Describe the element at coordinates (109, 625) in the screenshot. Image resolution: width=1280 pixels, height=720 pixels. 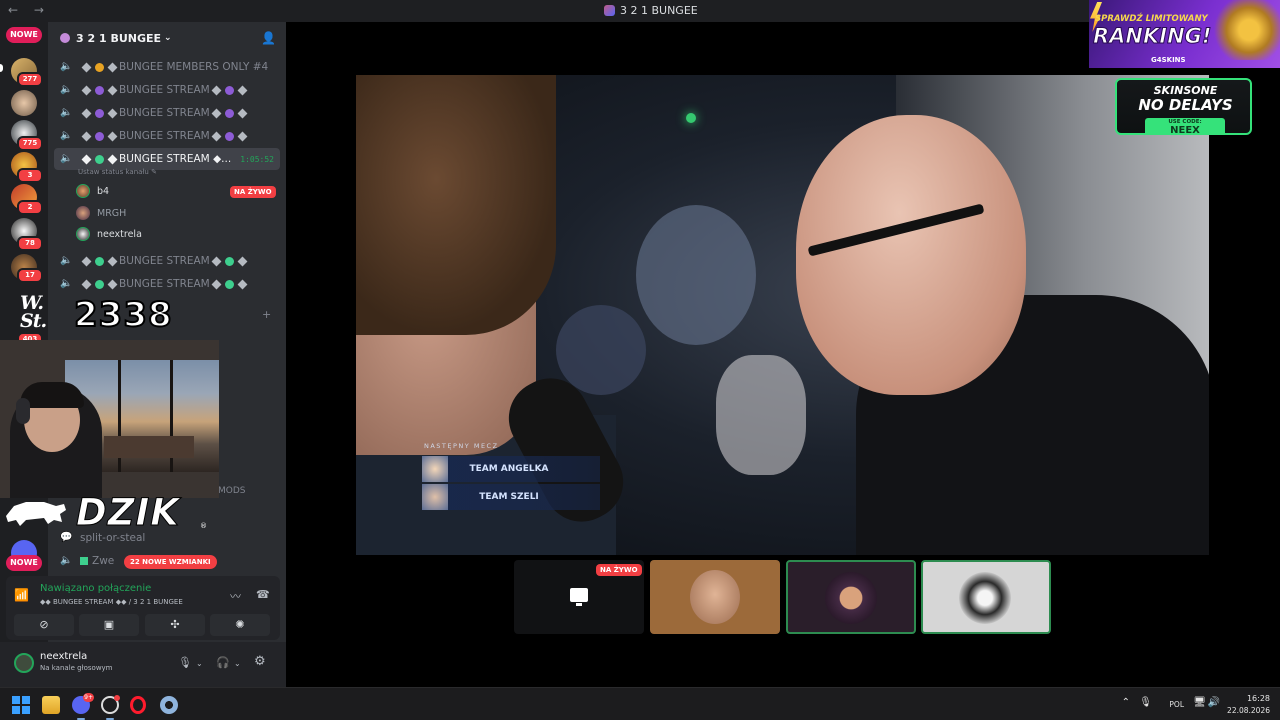
I see `screen-share-button: ▣` at that location.